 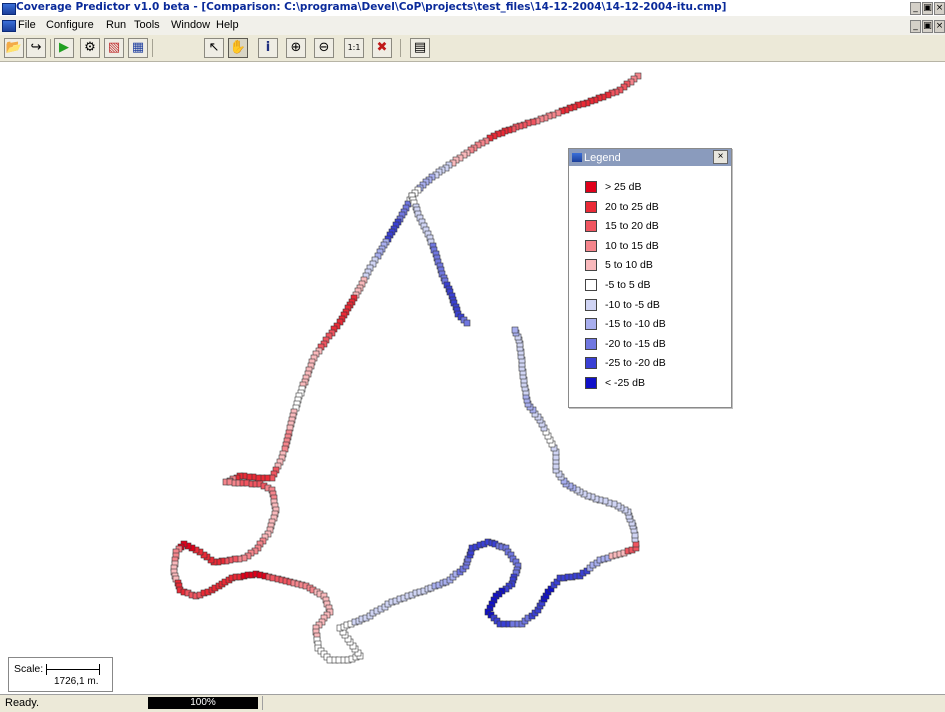 What do you see at coordinates (36, 48) in the screenshot?
I see `export-icon: ↪` at bounding box center [36, 48].